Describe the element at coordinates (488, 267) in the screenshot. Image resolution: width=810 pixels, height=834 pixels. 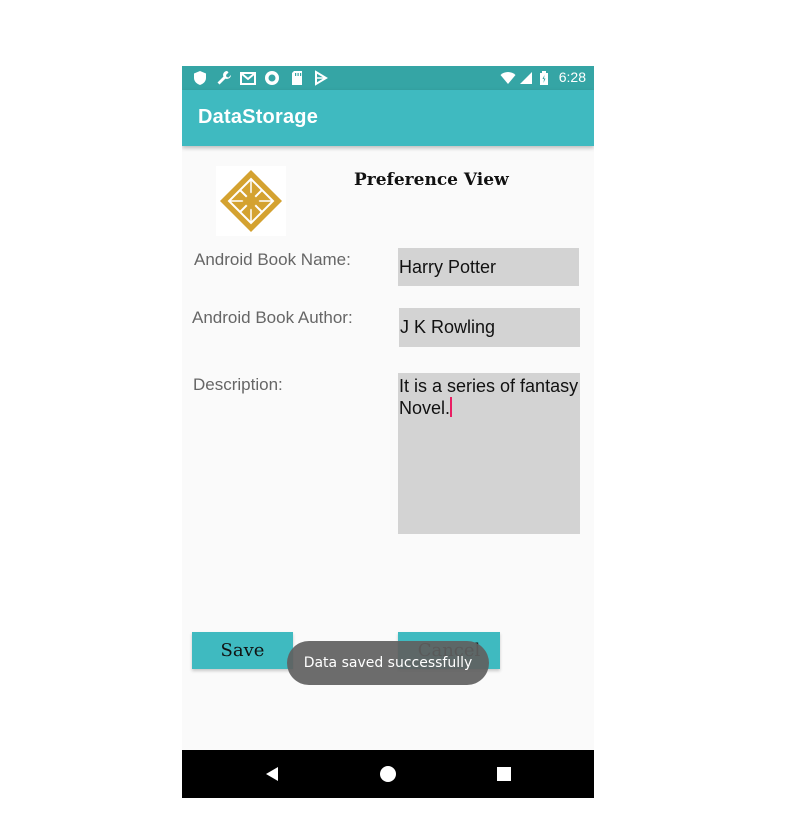
I see `book-name-field: Harry Potter` at that location.